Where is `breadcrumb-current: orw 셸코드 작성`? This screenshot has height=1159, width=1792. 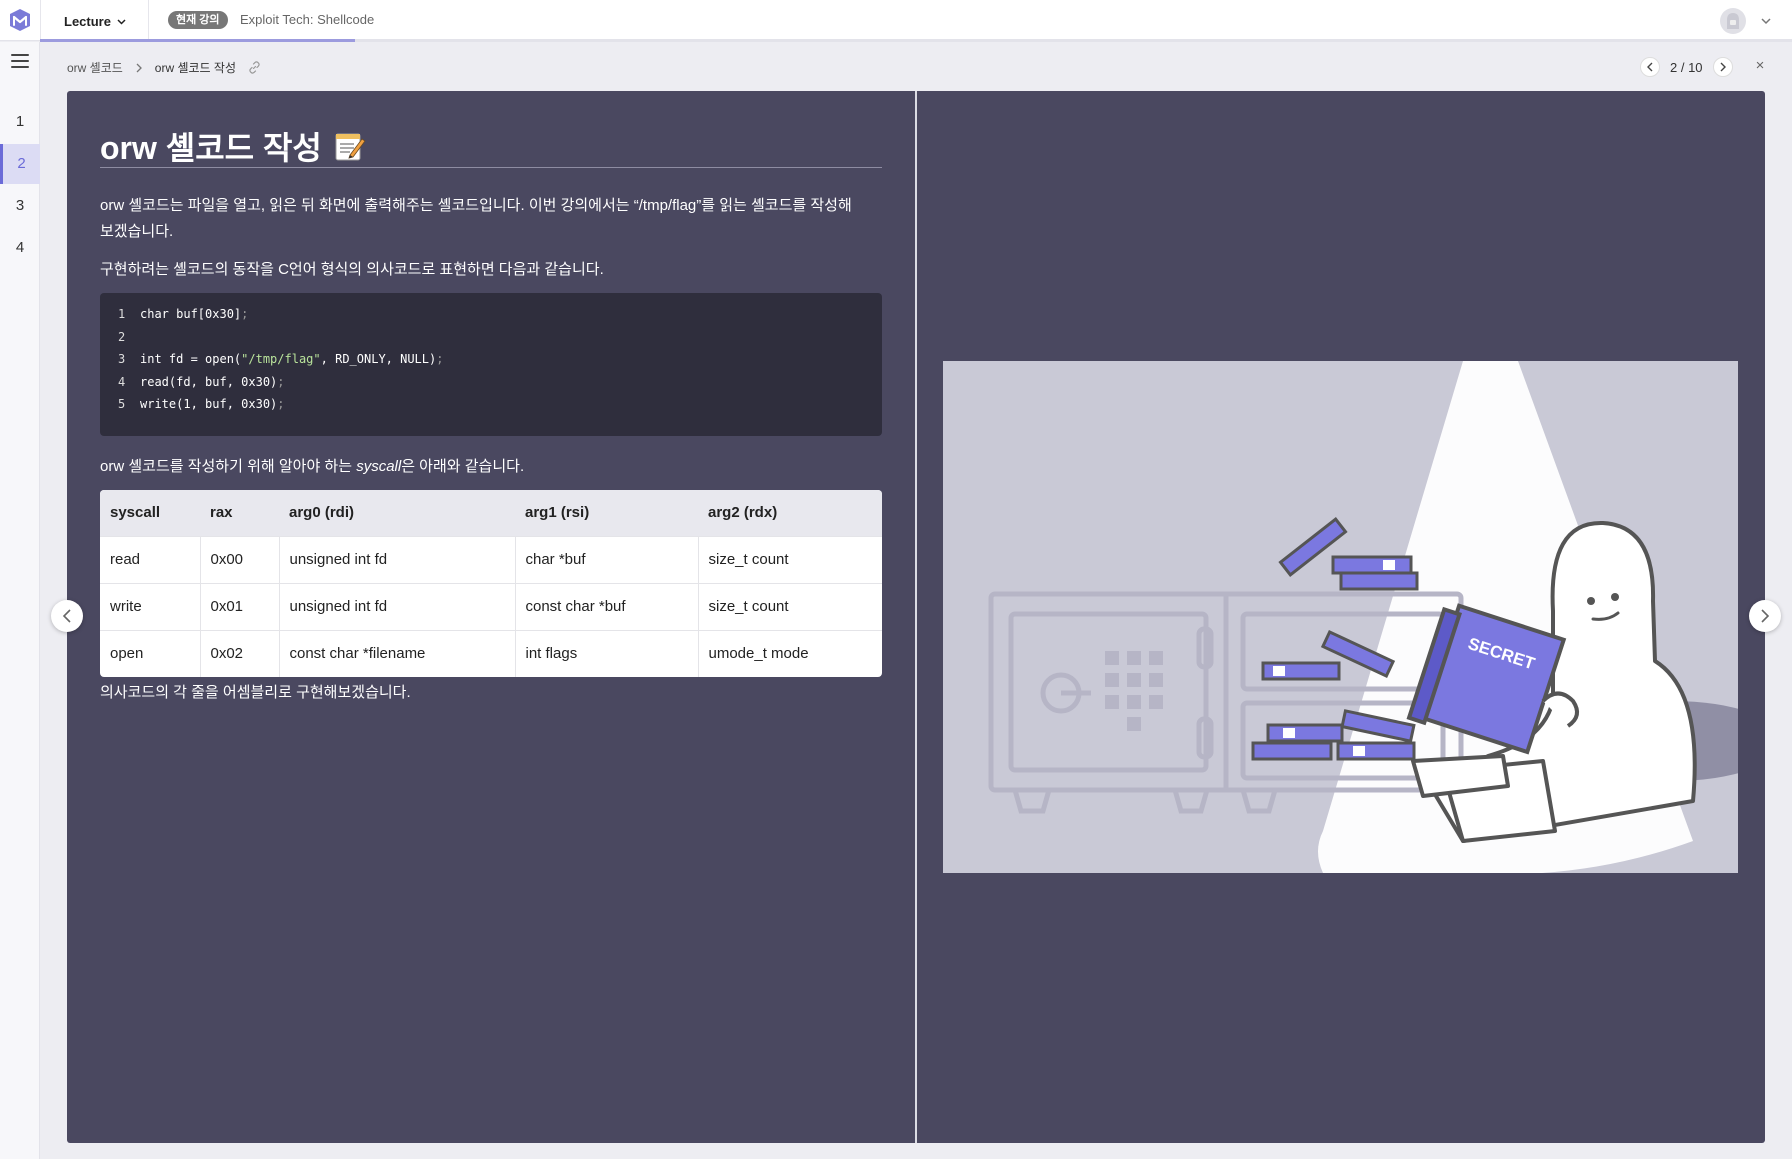
breadcrumb-current: orw 셸코드 작성 is located at coordinates (195, 68).